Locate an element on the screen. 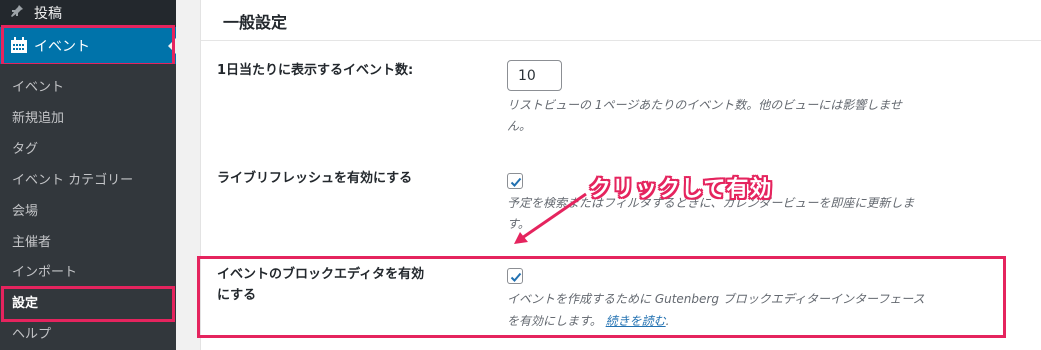  highlight-settings-item is located at coordinates (88, 304).